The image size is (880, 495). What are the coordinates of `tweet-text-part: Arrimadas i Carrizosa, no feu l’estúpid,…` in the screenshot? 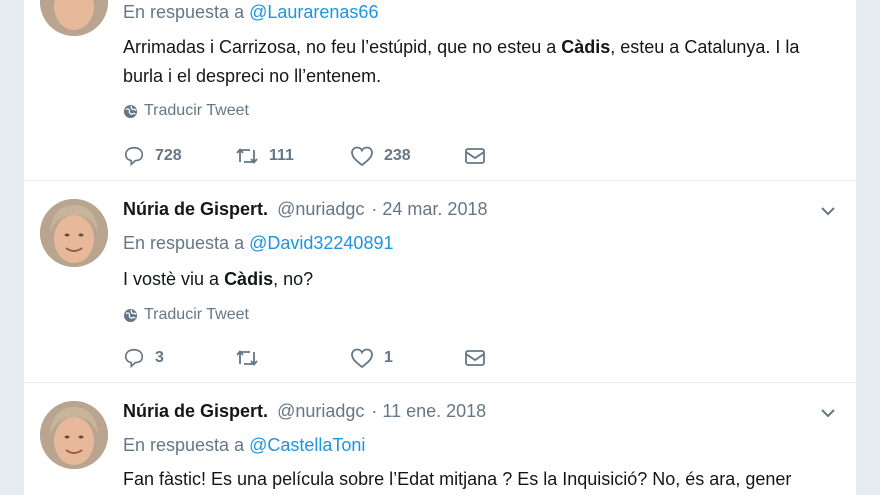 It's located at (342, 47).